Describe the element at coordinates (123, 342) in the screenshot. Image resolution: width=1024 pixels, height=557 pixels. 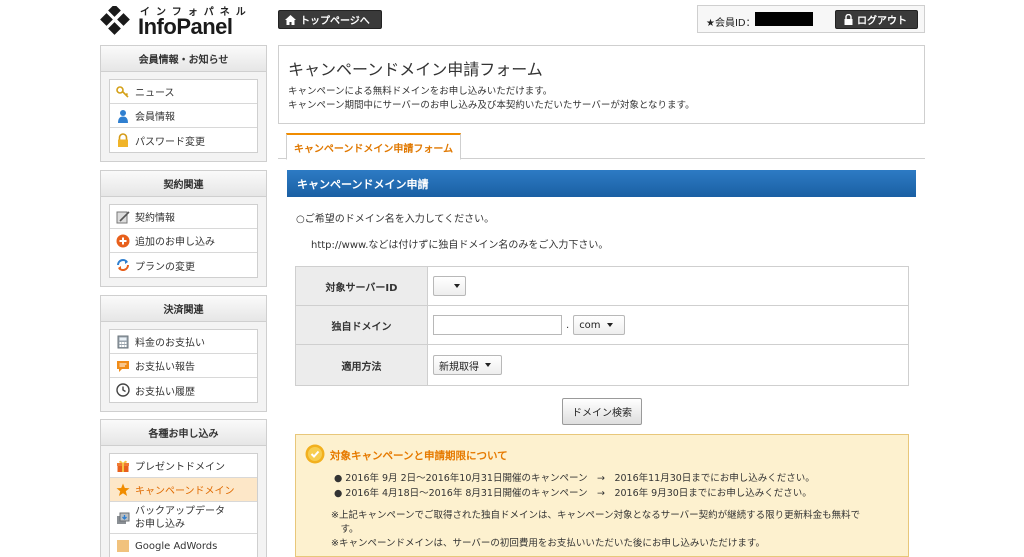
I see `calculator-icon` at that location.